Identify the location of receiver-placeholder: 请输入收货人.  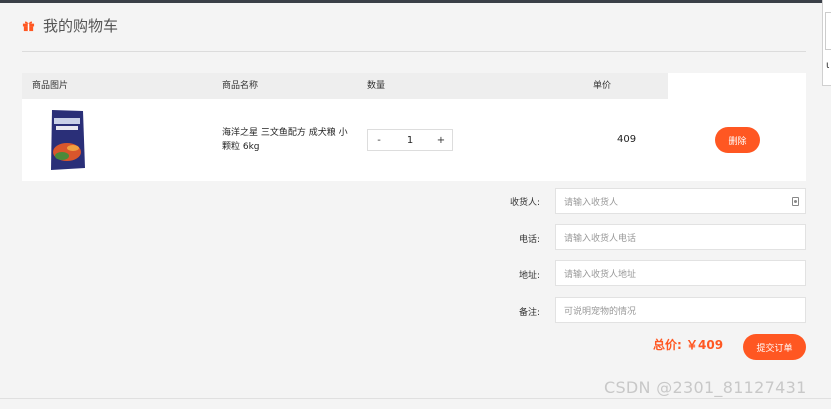
(591, 202).